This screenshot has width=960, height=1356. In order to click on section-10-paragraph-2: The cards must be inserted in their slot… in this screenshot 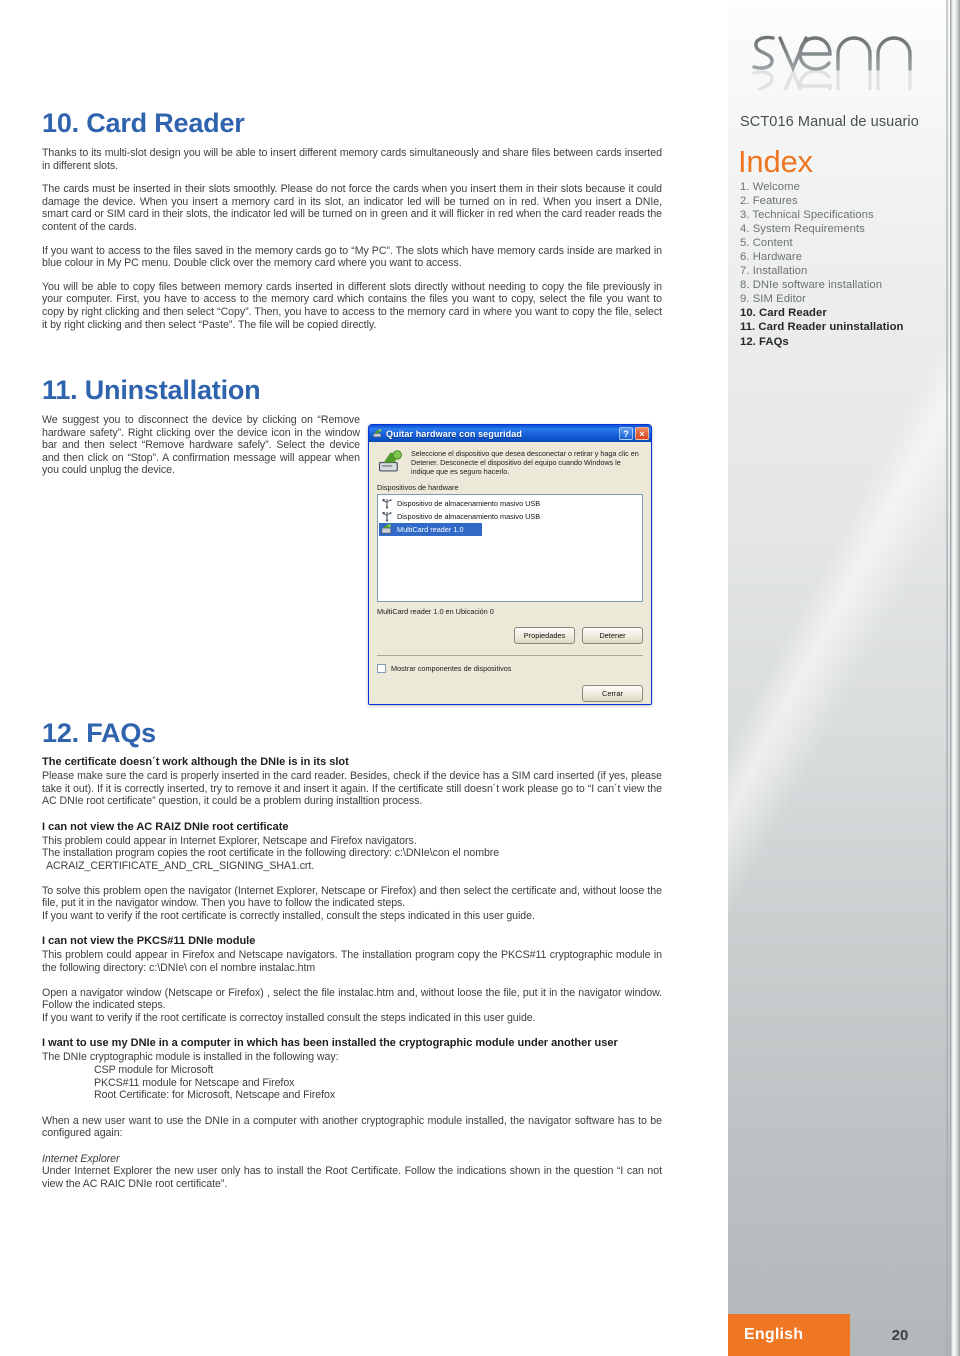, I will do `click(352, 208)`.